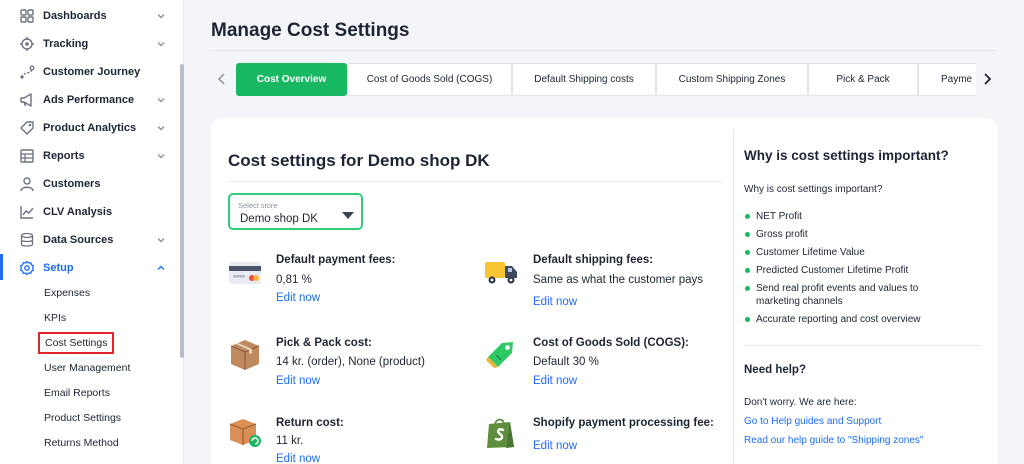 Image resolution: width=1024 pixels, height=464 pixels. I want to click on sidebar-item-clv-analysis: CLV Analysis, so click(90, 212).